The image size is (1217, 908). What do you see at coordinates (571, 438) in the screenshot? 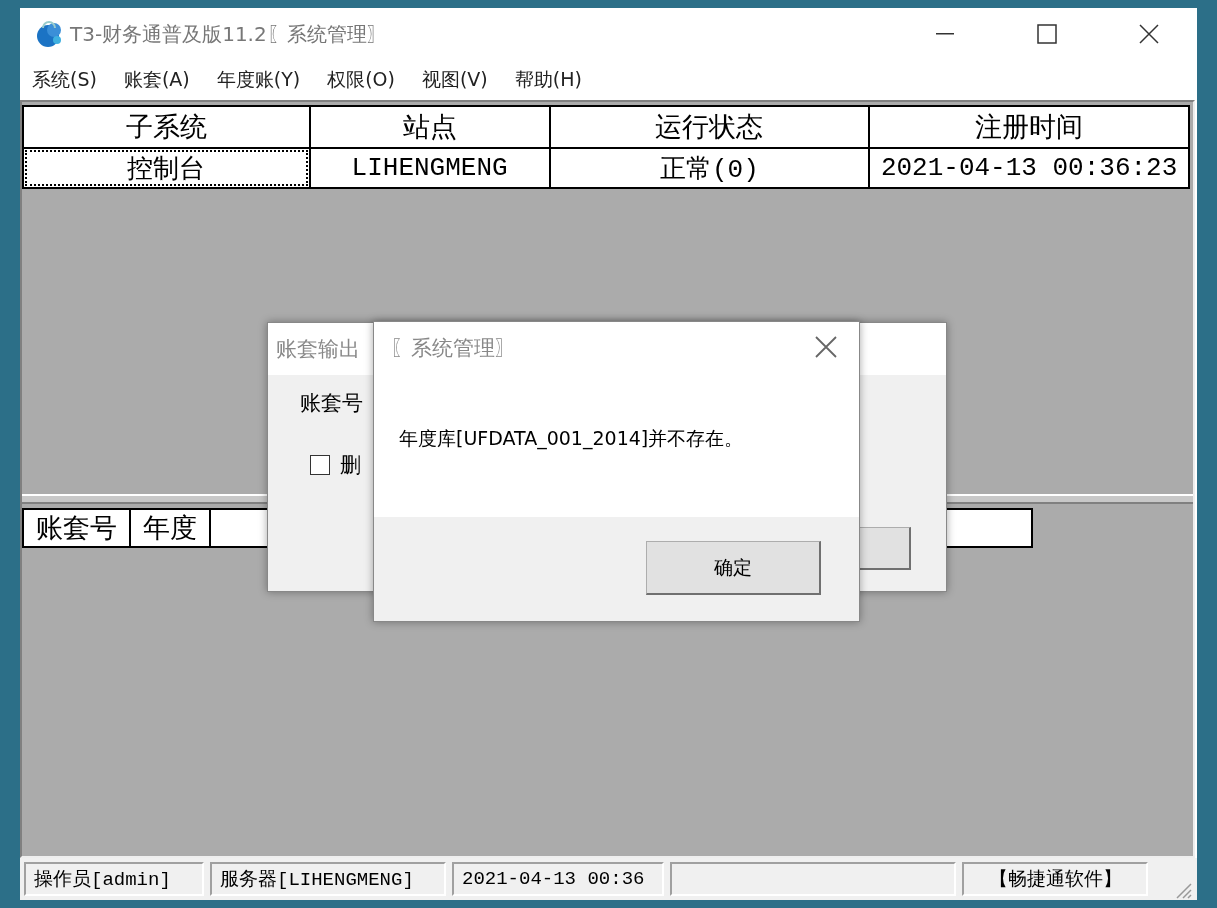
I see `message-text: 年度库[UFDATA_001_2014]并不存在。` at bounding box center [571, 438].